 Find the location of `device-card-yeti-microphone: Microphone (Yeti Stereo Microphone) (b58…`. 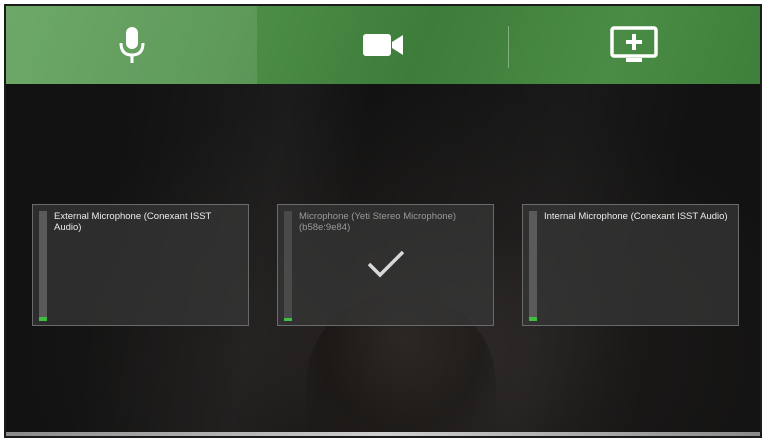

device-card-yeti-microphone: Microphone (Yeti Stereo Microphone) (b58… is located at coordinates (385, 265).